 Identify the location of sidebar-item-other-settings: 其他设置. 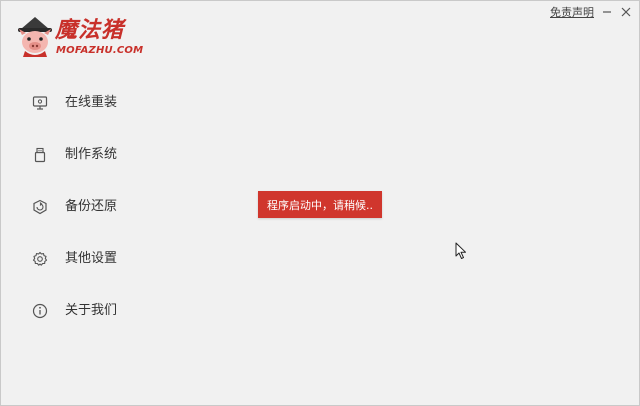
(86, 259).